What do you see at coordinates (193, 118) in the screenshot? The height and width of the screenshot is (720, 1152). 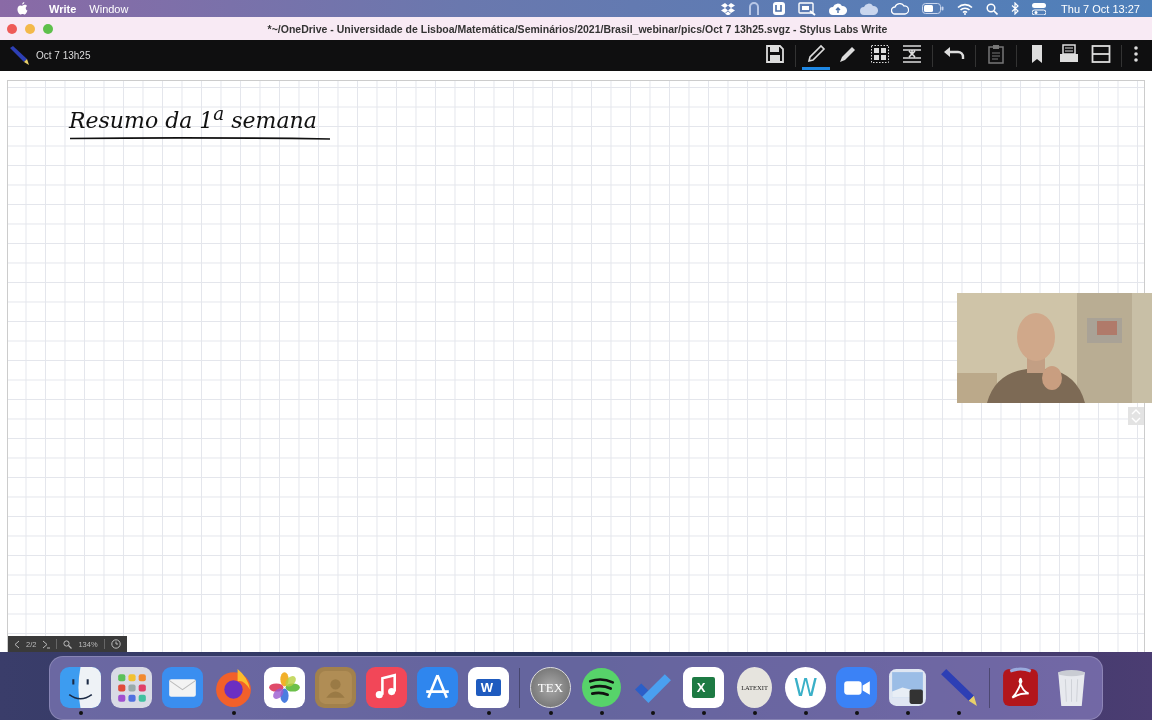 I see `handwritten-heading: Resumo da 1$^{a}$ semana` at bounding box center [193, 118].